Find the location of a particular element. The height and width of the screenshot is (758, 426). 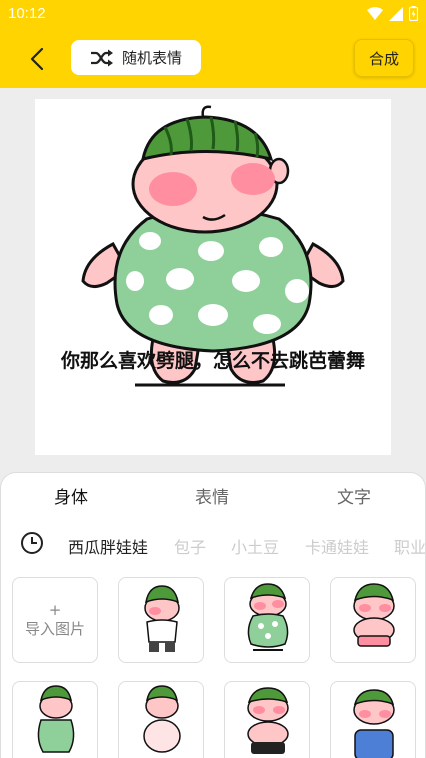

random-emoji-button: 随机表情 is located at coordinates (136, 57).